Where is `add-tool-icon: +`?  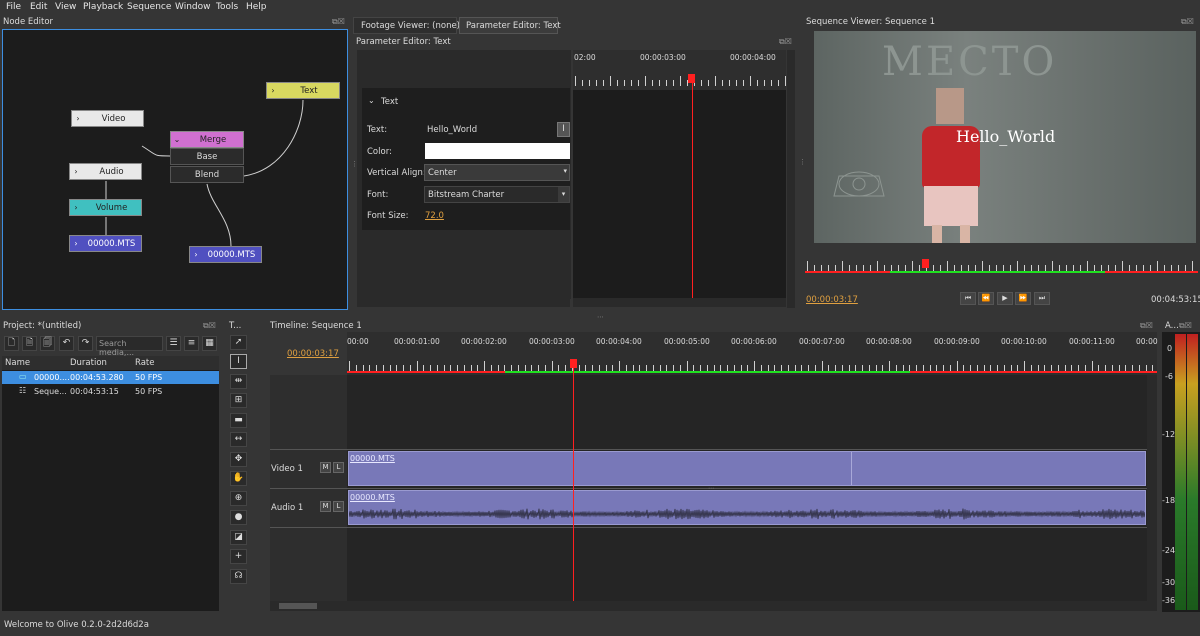 add-tool-icon: + is located at coordinates (238, 556).